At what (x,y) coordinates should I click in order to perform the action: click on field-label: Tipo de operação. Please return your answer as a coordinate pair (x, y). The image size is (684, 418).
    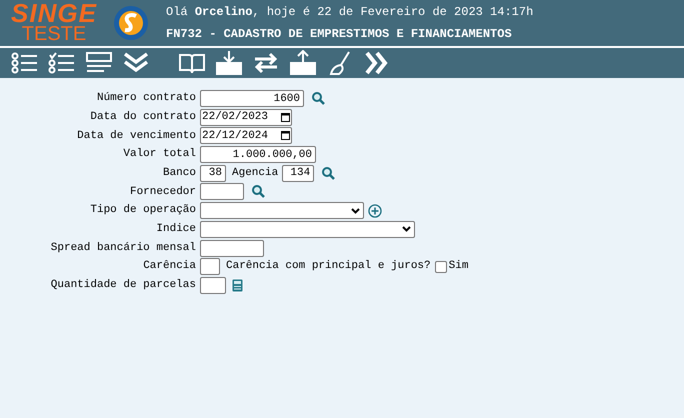
    Looking at the image, I should click on (143, 210).